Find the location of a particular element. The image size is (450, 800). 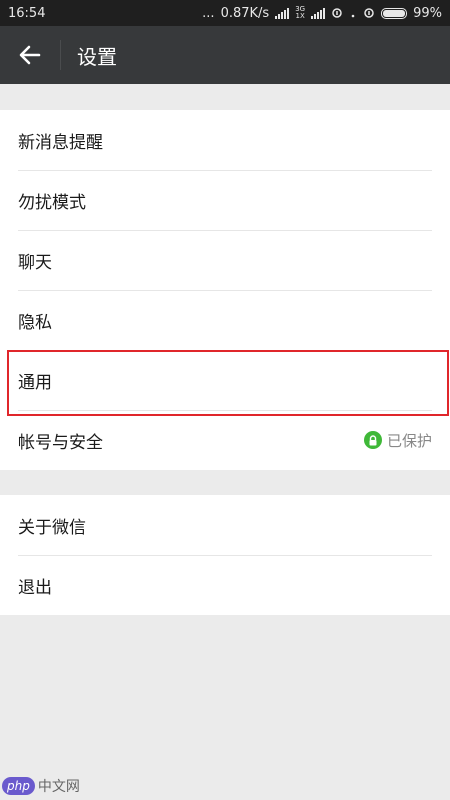

signal-strength-icon is located at coordinates (282, 13).